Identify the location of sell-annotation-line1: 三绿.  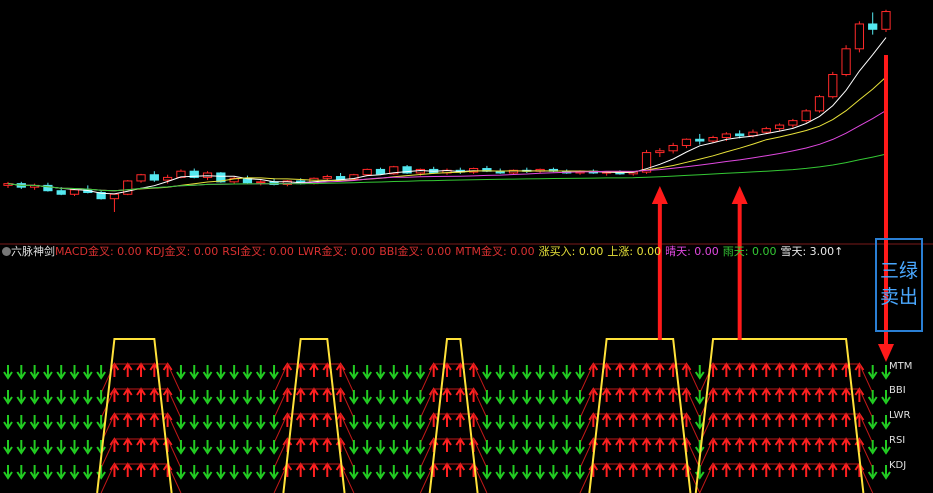
(898, 271).